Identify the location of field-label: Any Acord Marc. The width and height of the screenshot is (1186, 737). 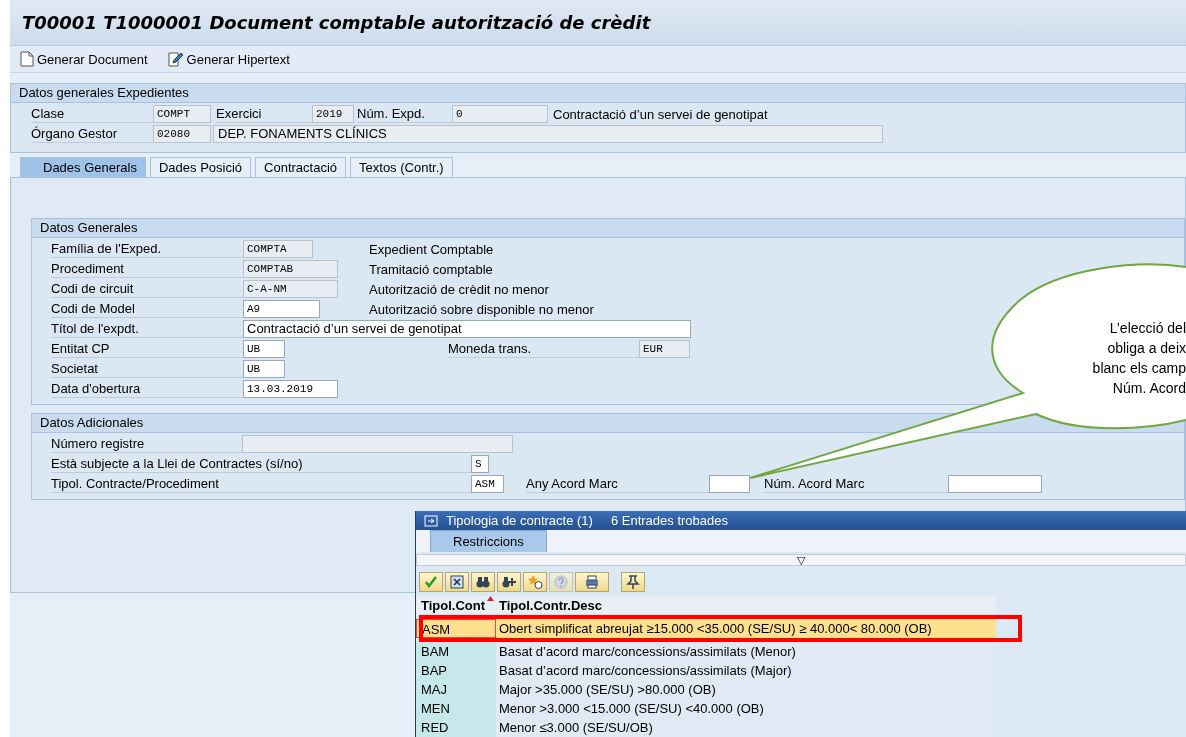
(617, 484).